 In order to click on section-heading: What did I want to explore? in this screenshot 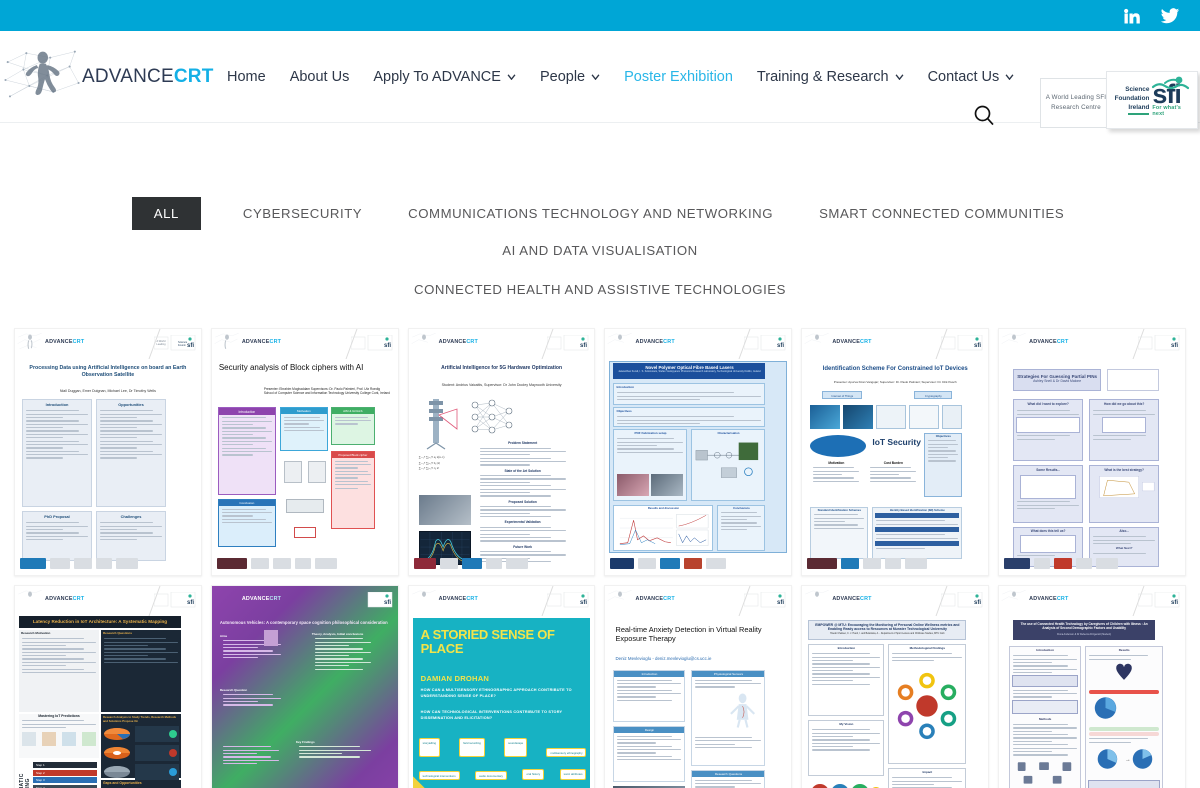, I will do `click(1048, 404)`.